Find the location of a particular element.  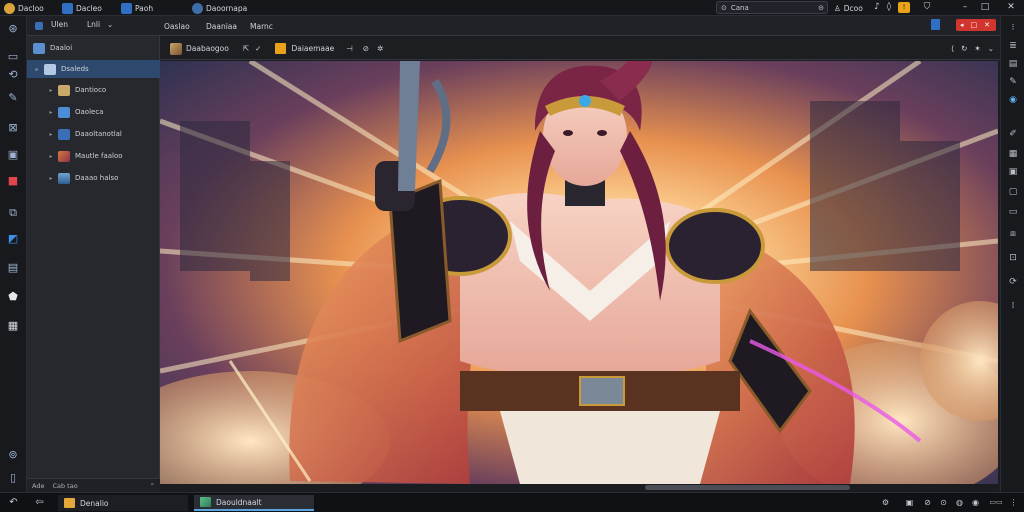

layout-icon: ⁝ is located at coordinates (1013, 28).